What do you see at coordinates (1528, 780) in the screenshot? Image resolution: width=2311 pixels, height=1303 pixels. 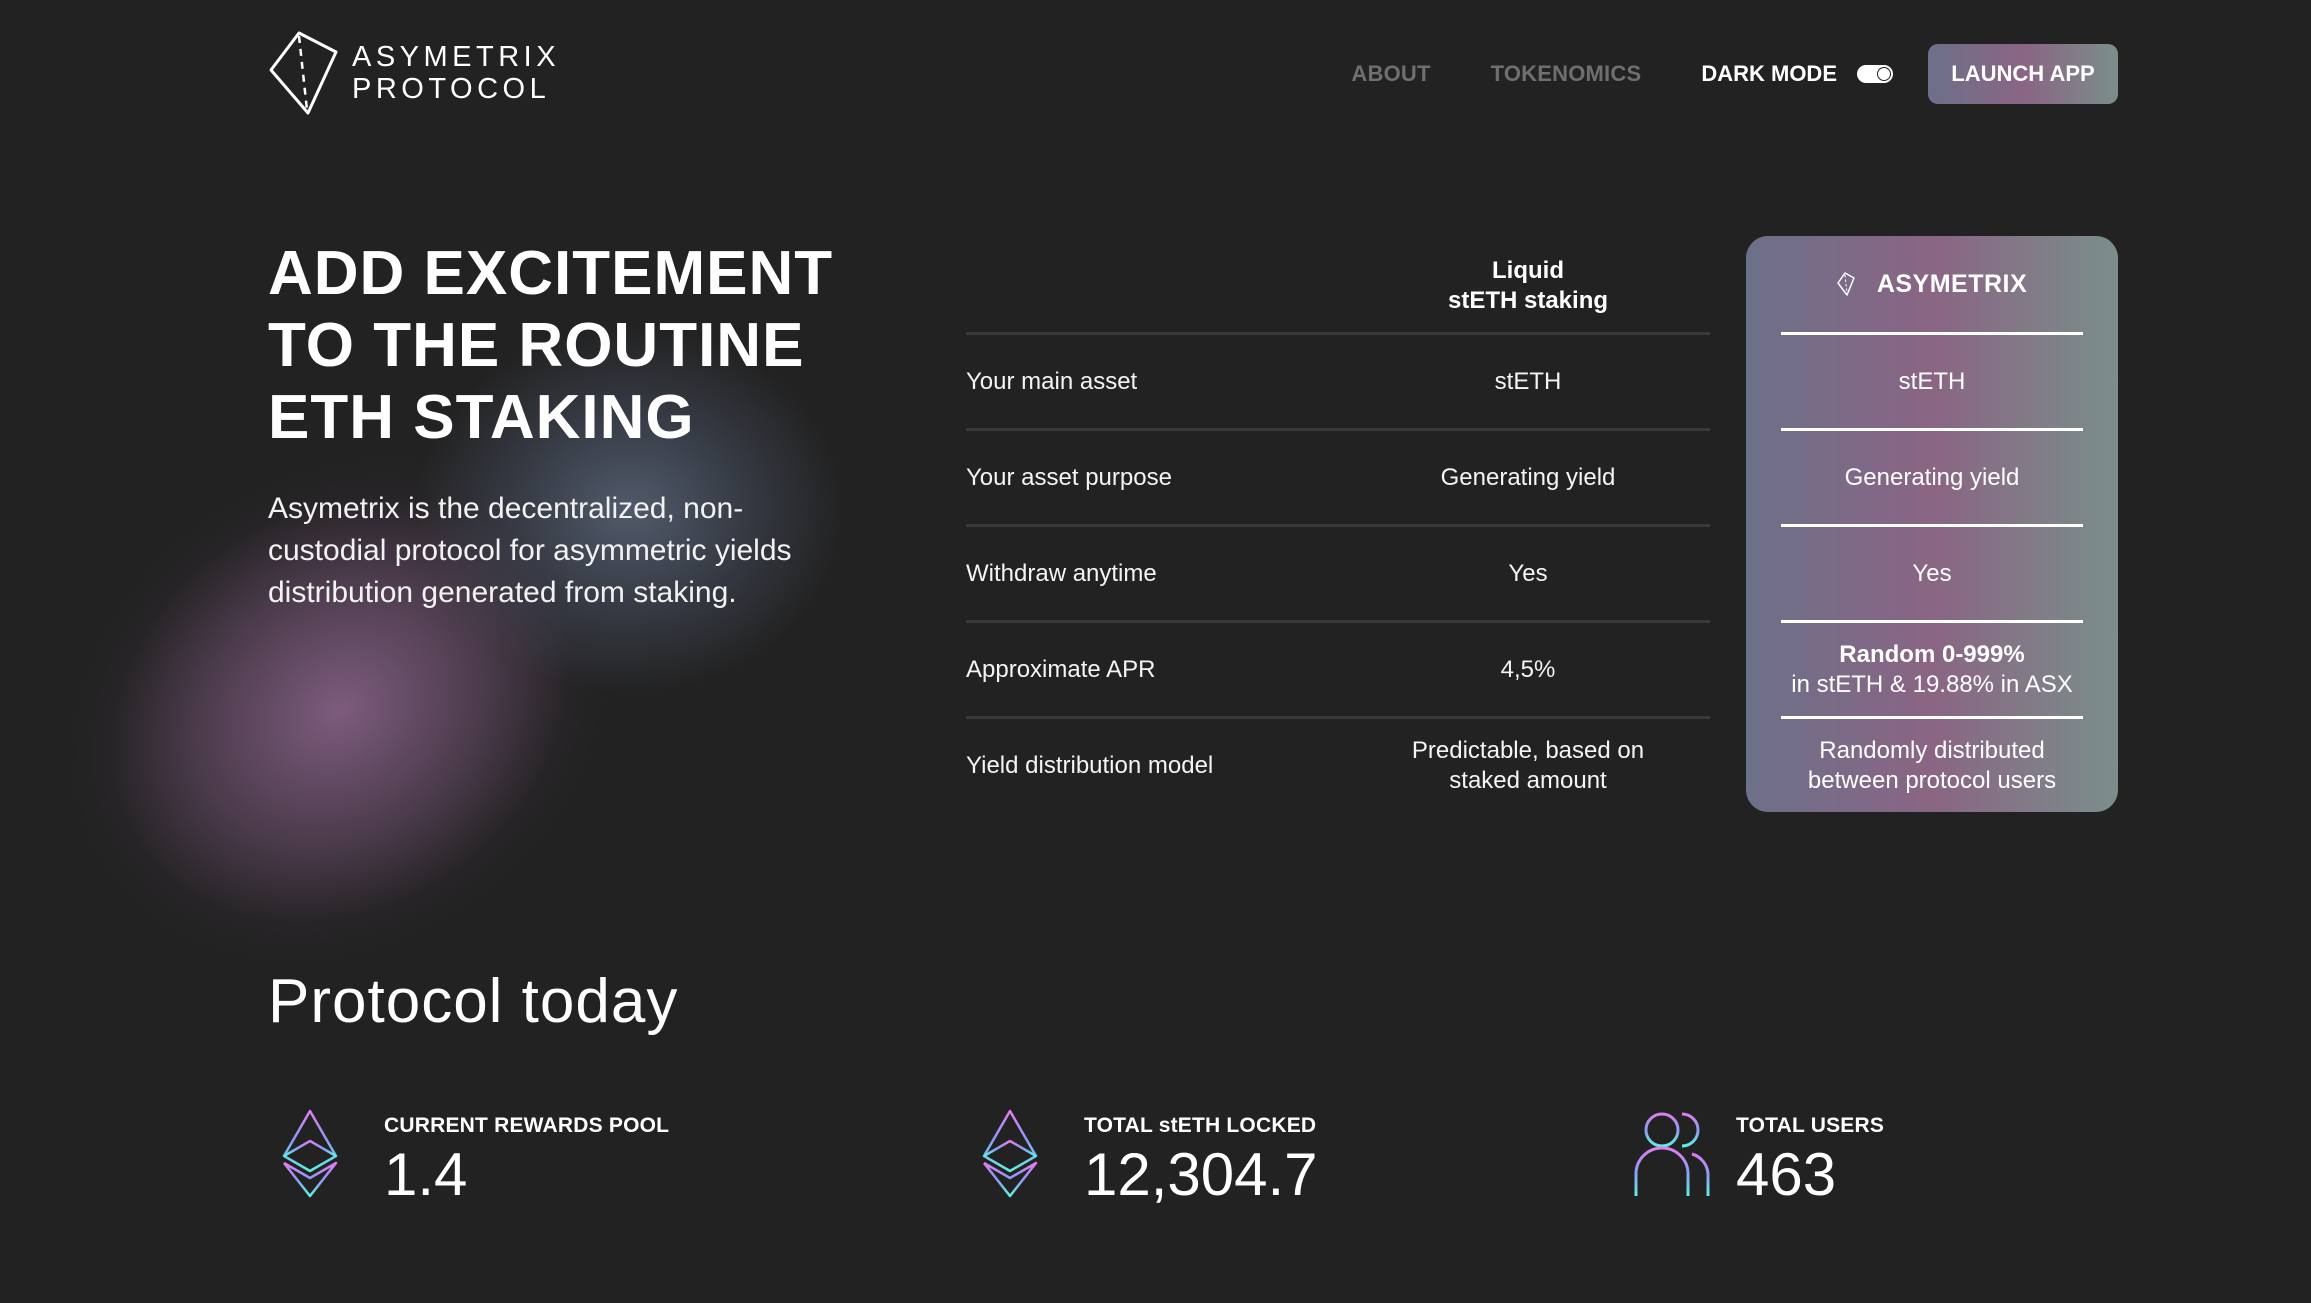 I see `value-line: staked amount` at bounding box center [1528, 780].